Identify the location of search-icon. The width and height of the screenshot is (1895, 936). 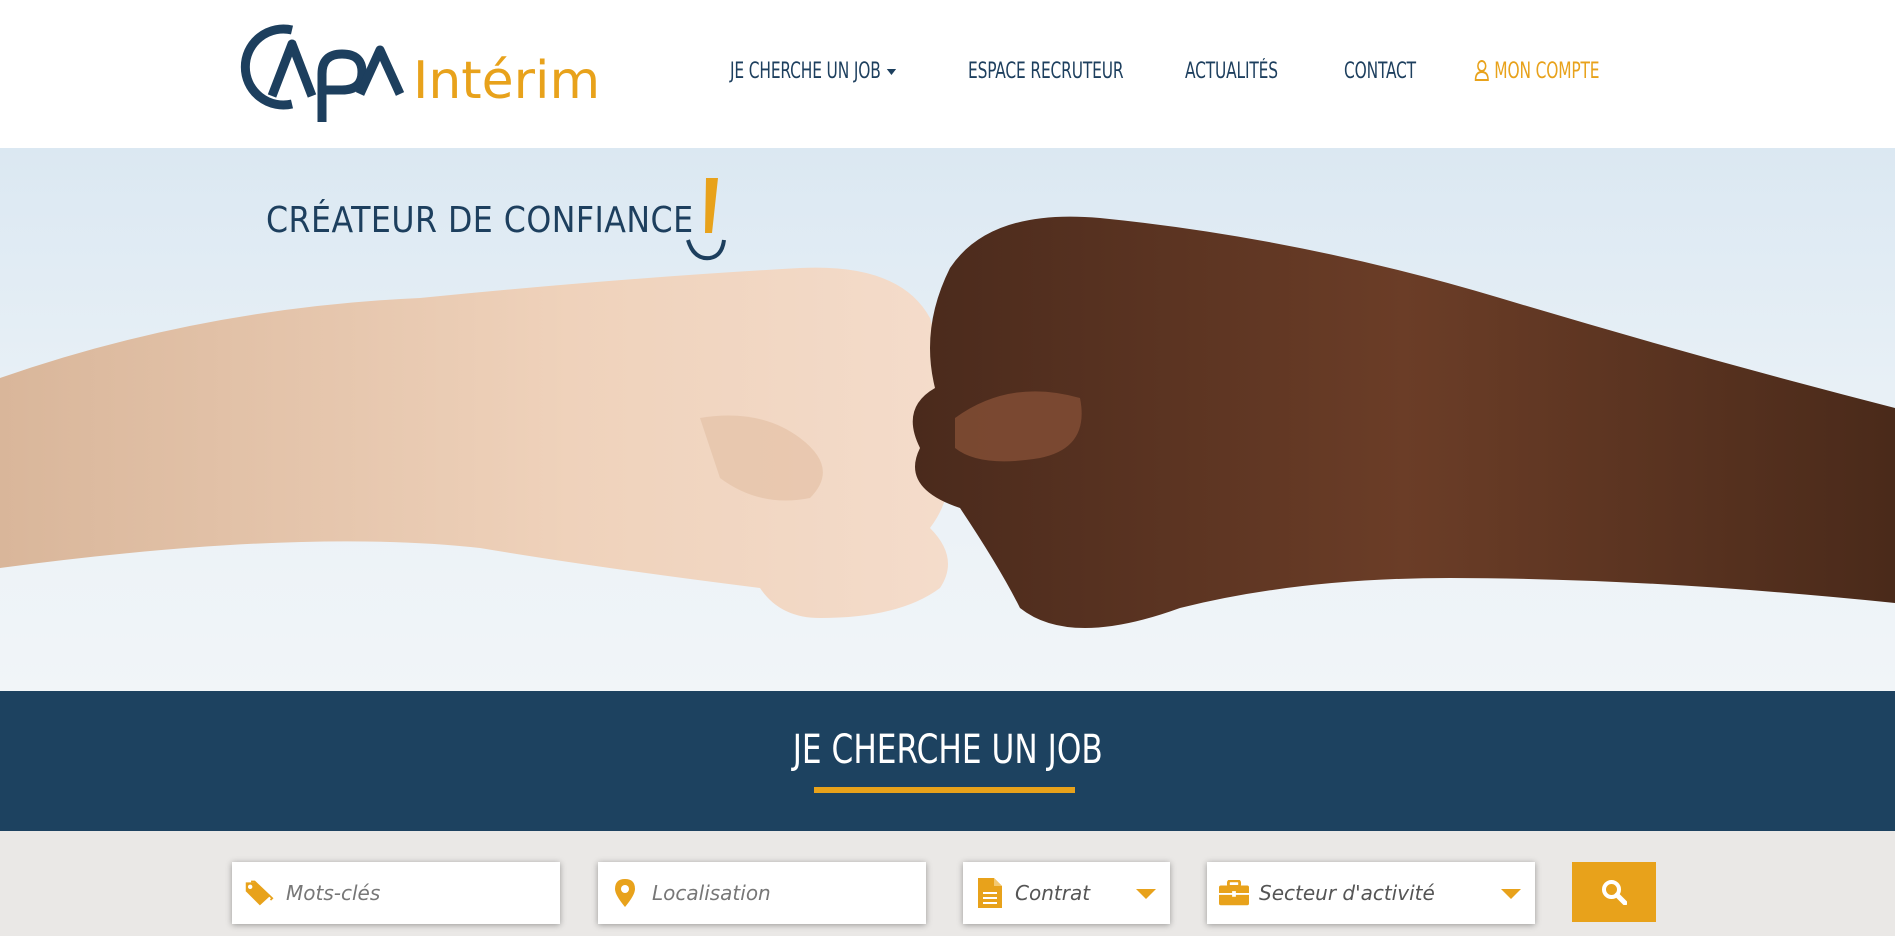
(1614, 892).